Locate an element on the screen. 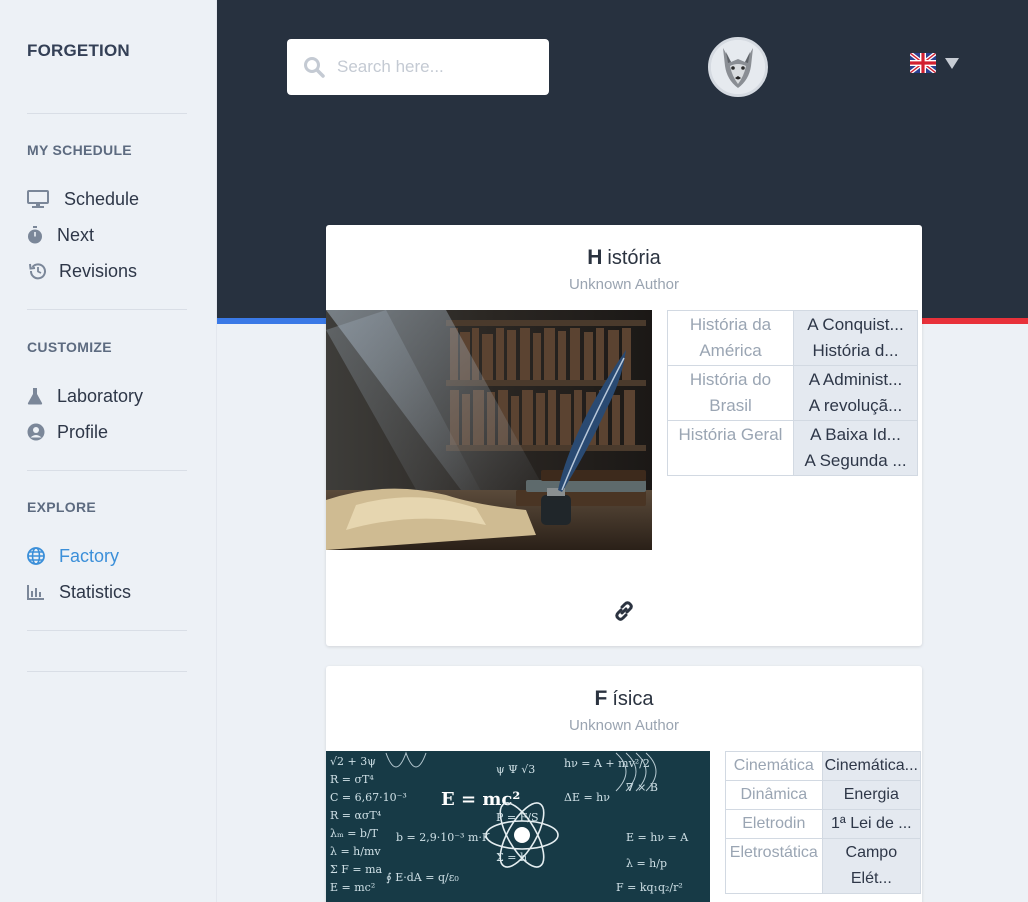 The image size is (1028, 902). accent-bar-blue is located at coordinates (272, 321).